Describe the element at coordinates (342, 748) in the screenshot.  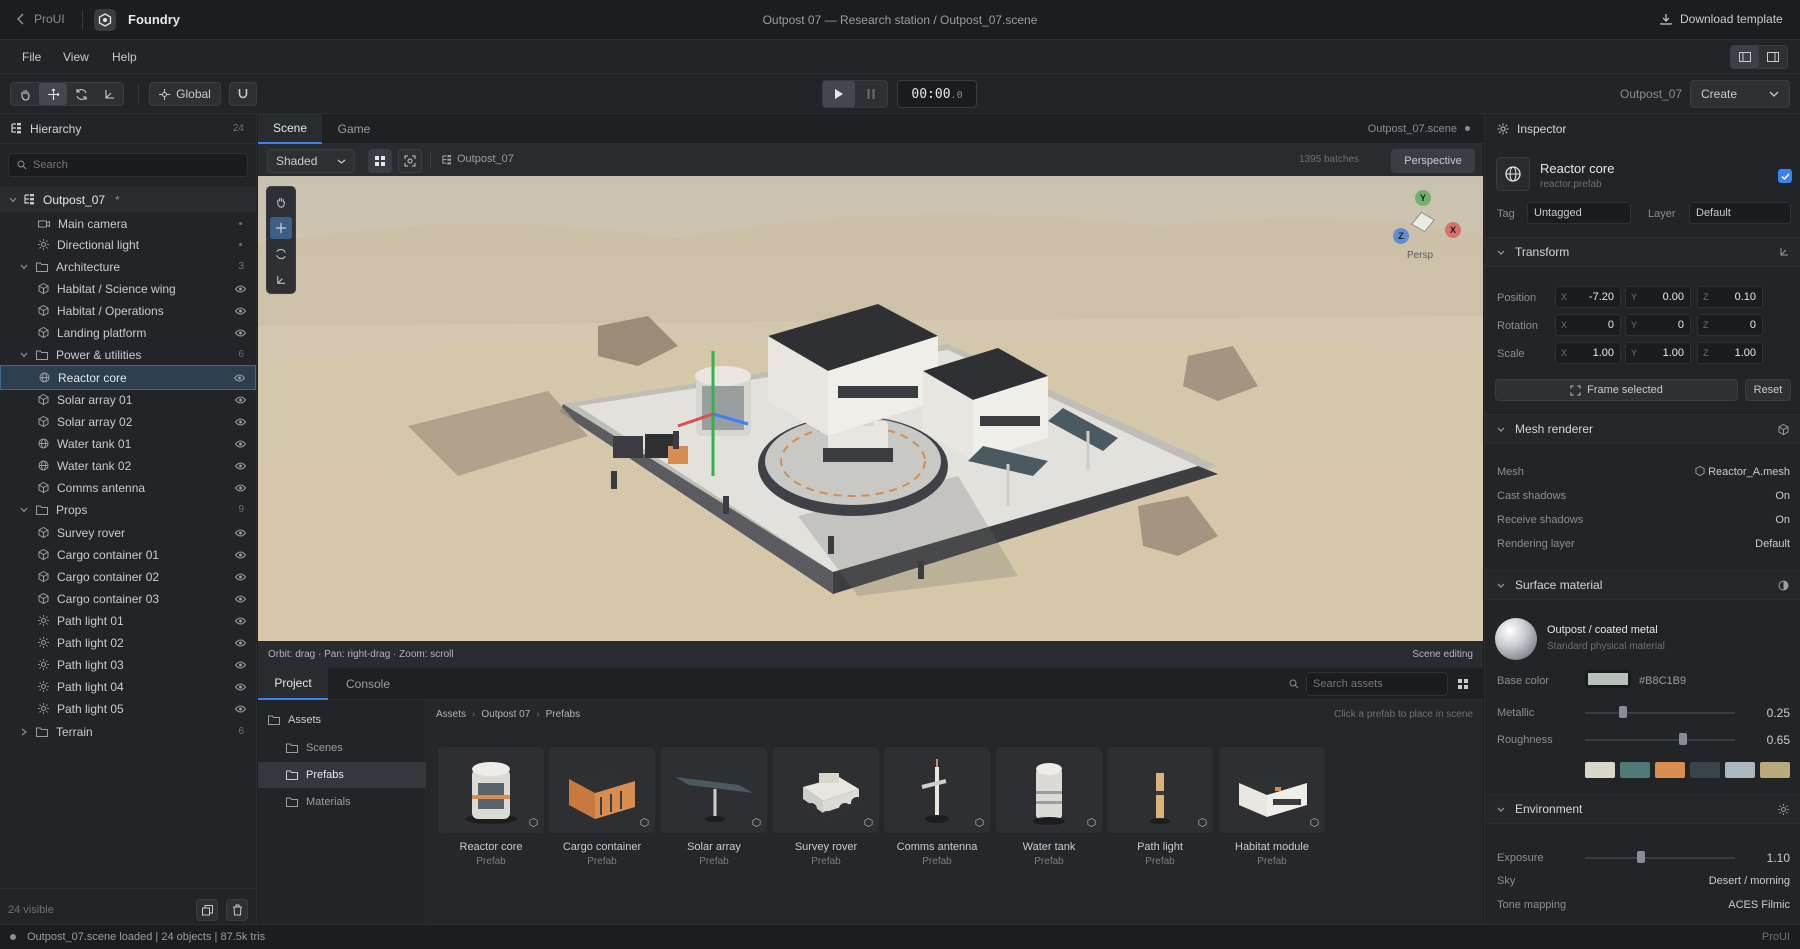
I see `tree-item-scenes: Scenes` at that location.